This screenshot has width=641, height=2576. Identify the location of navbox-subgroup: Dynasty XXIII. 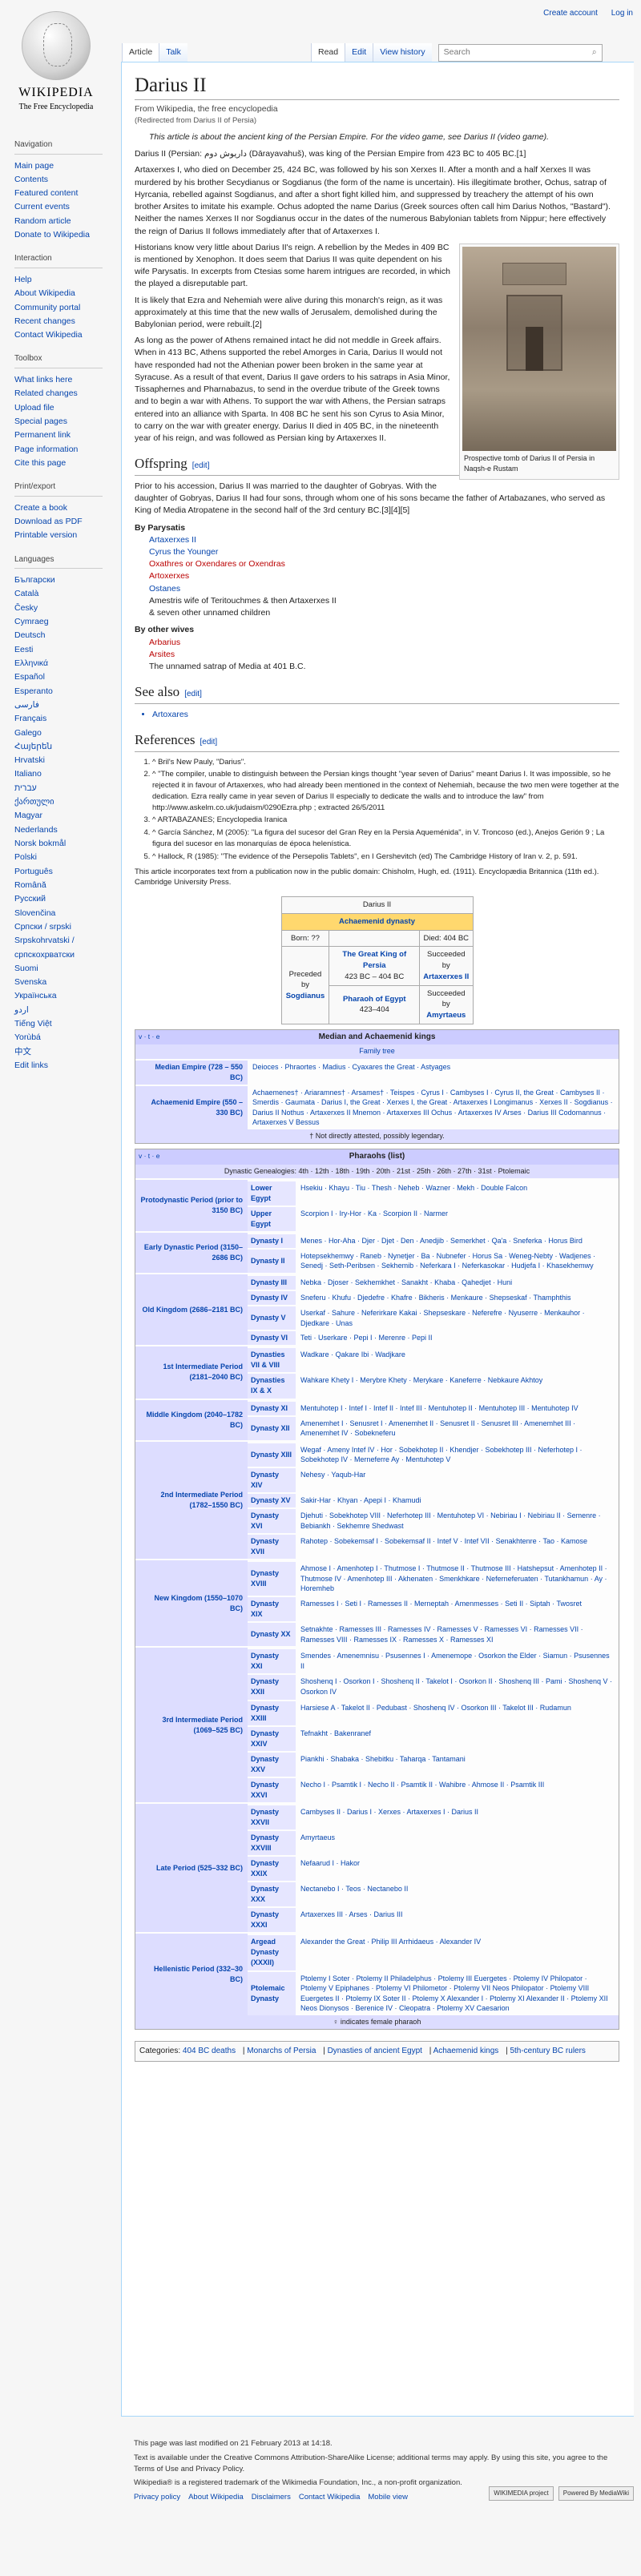
(272, 1713).